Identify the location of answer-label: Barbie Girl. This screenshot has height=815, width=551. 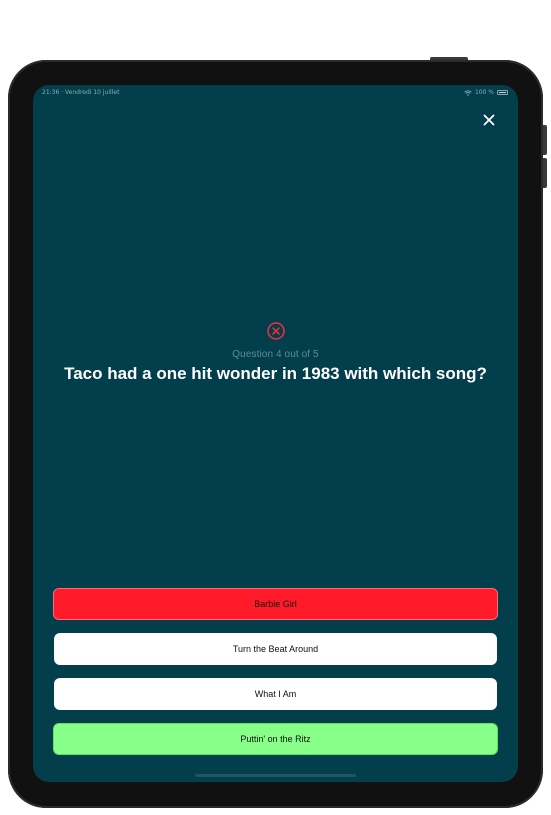
(275, 604).